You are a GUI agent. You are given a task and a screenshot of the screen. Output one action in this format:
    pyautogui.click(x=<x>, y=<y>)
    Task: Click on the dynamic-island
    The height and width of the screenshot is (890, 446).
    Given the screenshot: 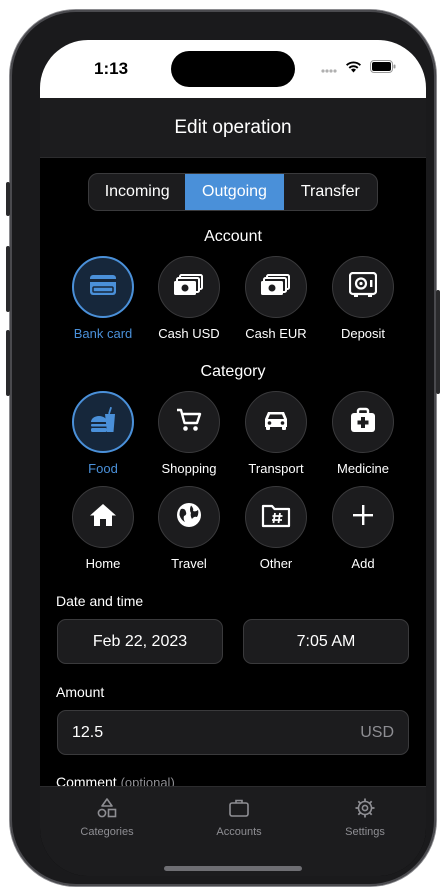 What is the action you would take?
    pyautogui.click(x=233, y=69)
    